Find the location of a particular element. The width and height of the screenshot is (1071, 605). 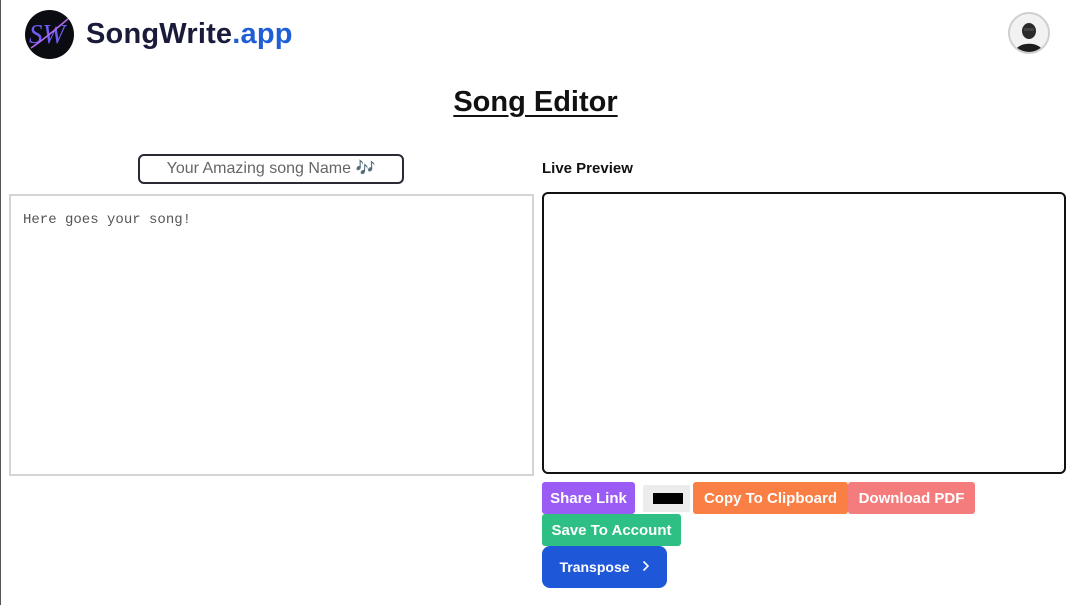

user-avatar is located at coordinates (1029, 33).